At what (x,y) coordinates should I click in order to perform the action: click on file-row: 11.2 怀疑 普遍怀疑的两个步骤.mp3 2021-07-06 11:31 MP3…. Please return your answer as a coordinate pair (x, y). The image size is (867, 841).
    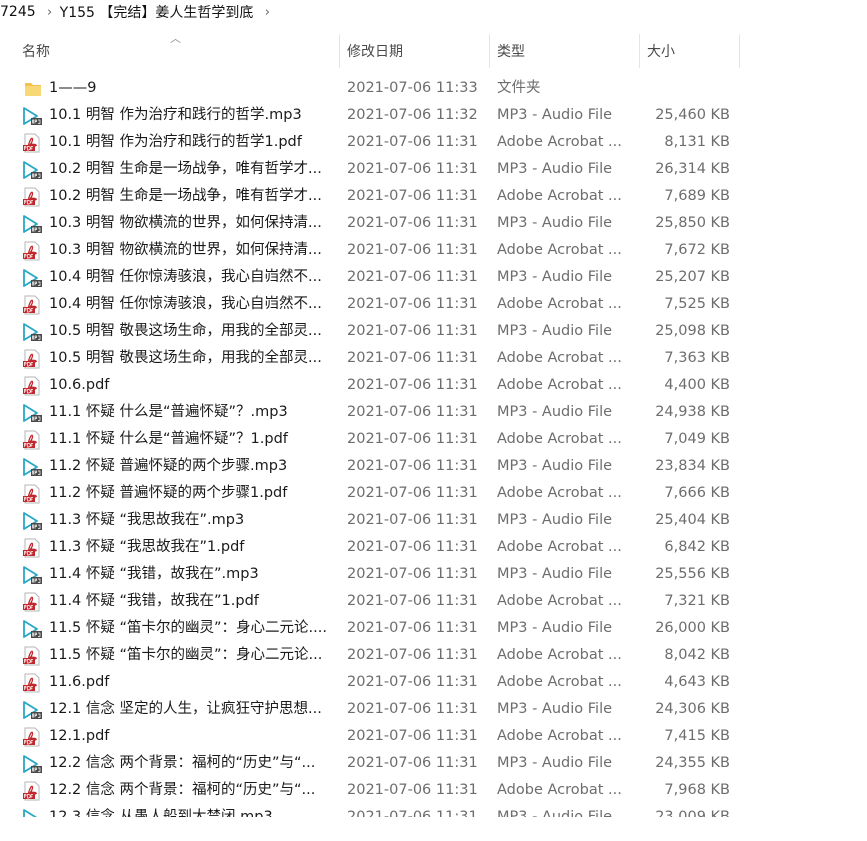
    Looking at the image, I should click on (433, 466).